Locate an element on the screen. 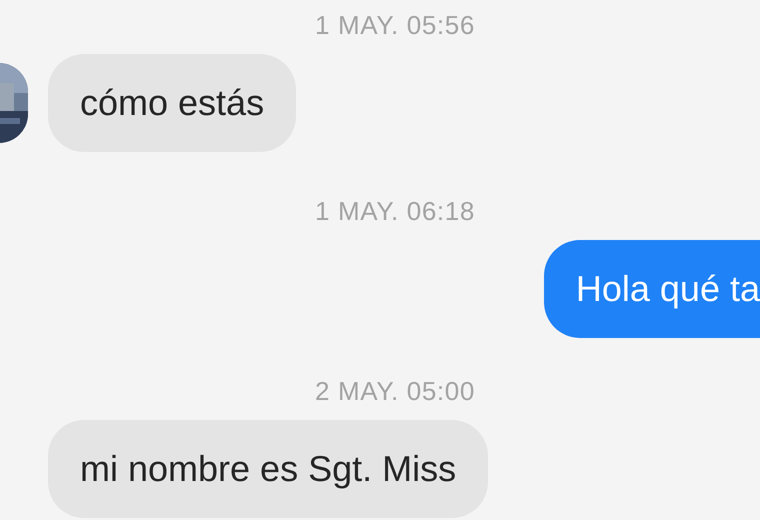 This screenshot has width=760, height=520. message-timestamp: 2 MAY. 05:00 is located at coordinates (395, 391).